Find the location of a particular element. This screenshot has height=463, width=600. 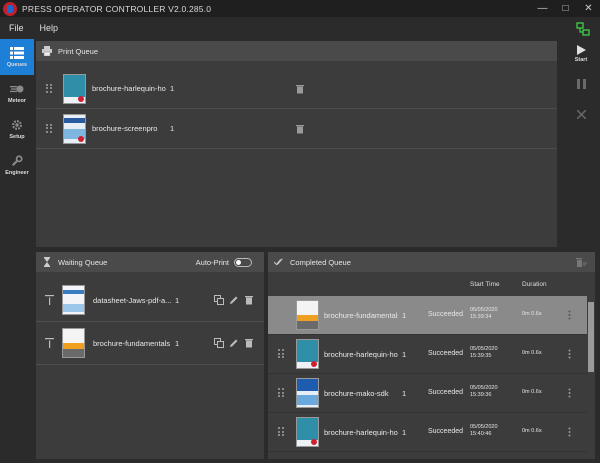

job-name: brochure-mako-sdk is located at coordinates (356, 393).